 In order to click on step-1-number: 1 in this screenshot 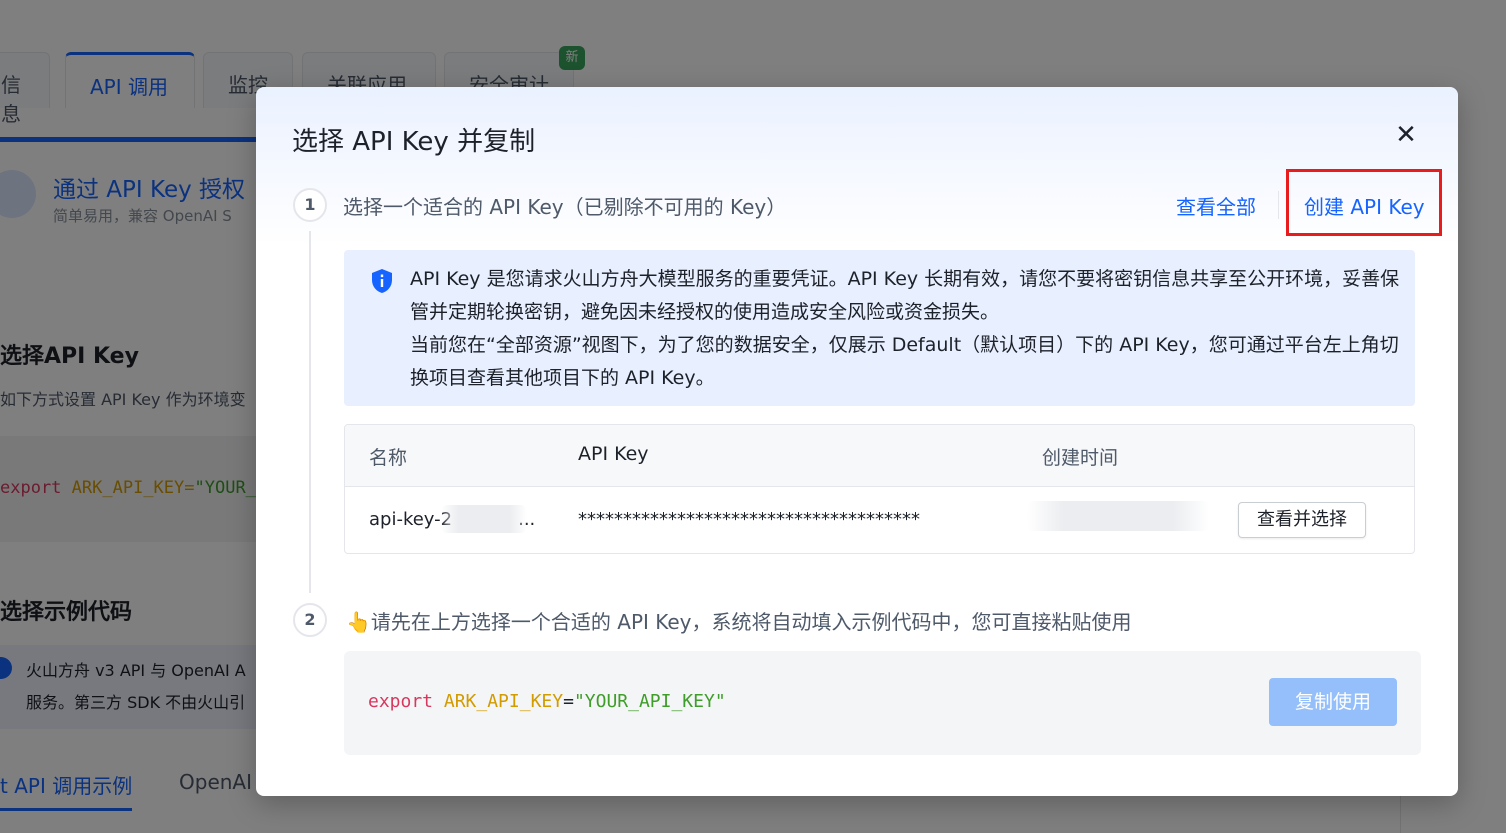, I will do `click(310, 205)`.